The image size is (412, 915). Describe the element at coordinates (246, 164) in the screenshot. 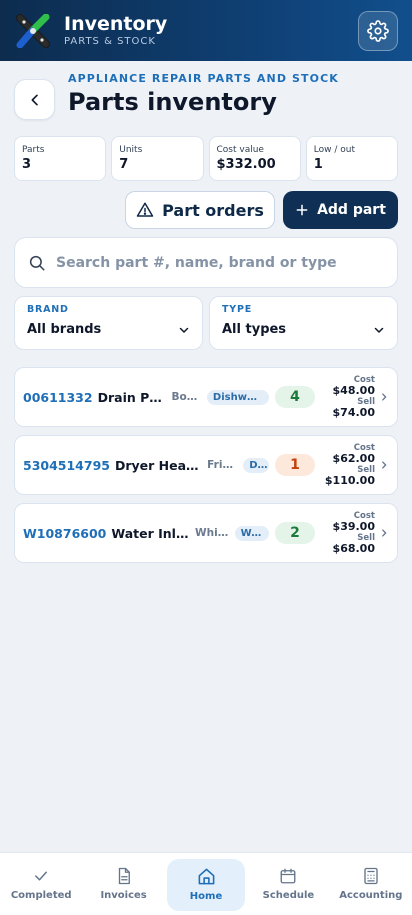

I see `stat-value: $332.00` at that location.